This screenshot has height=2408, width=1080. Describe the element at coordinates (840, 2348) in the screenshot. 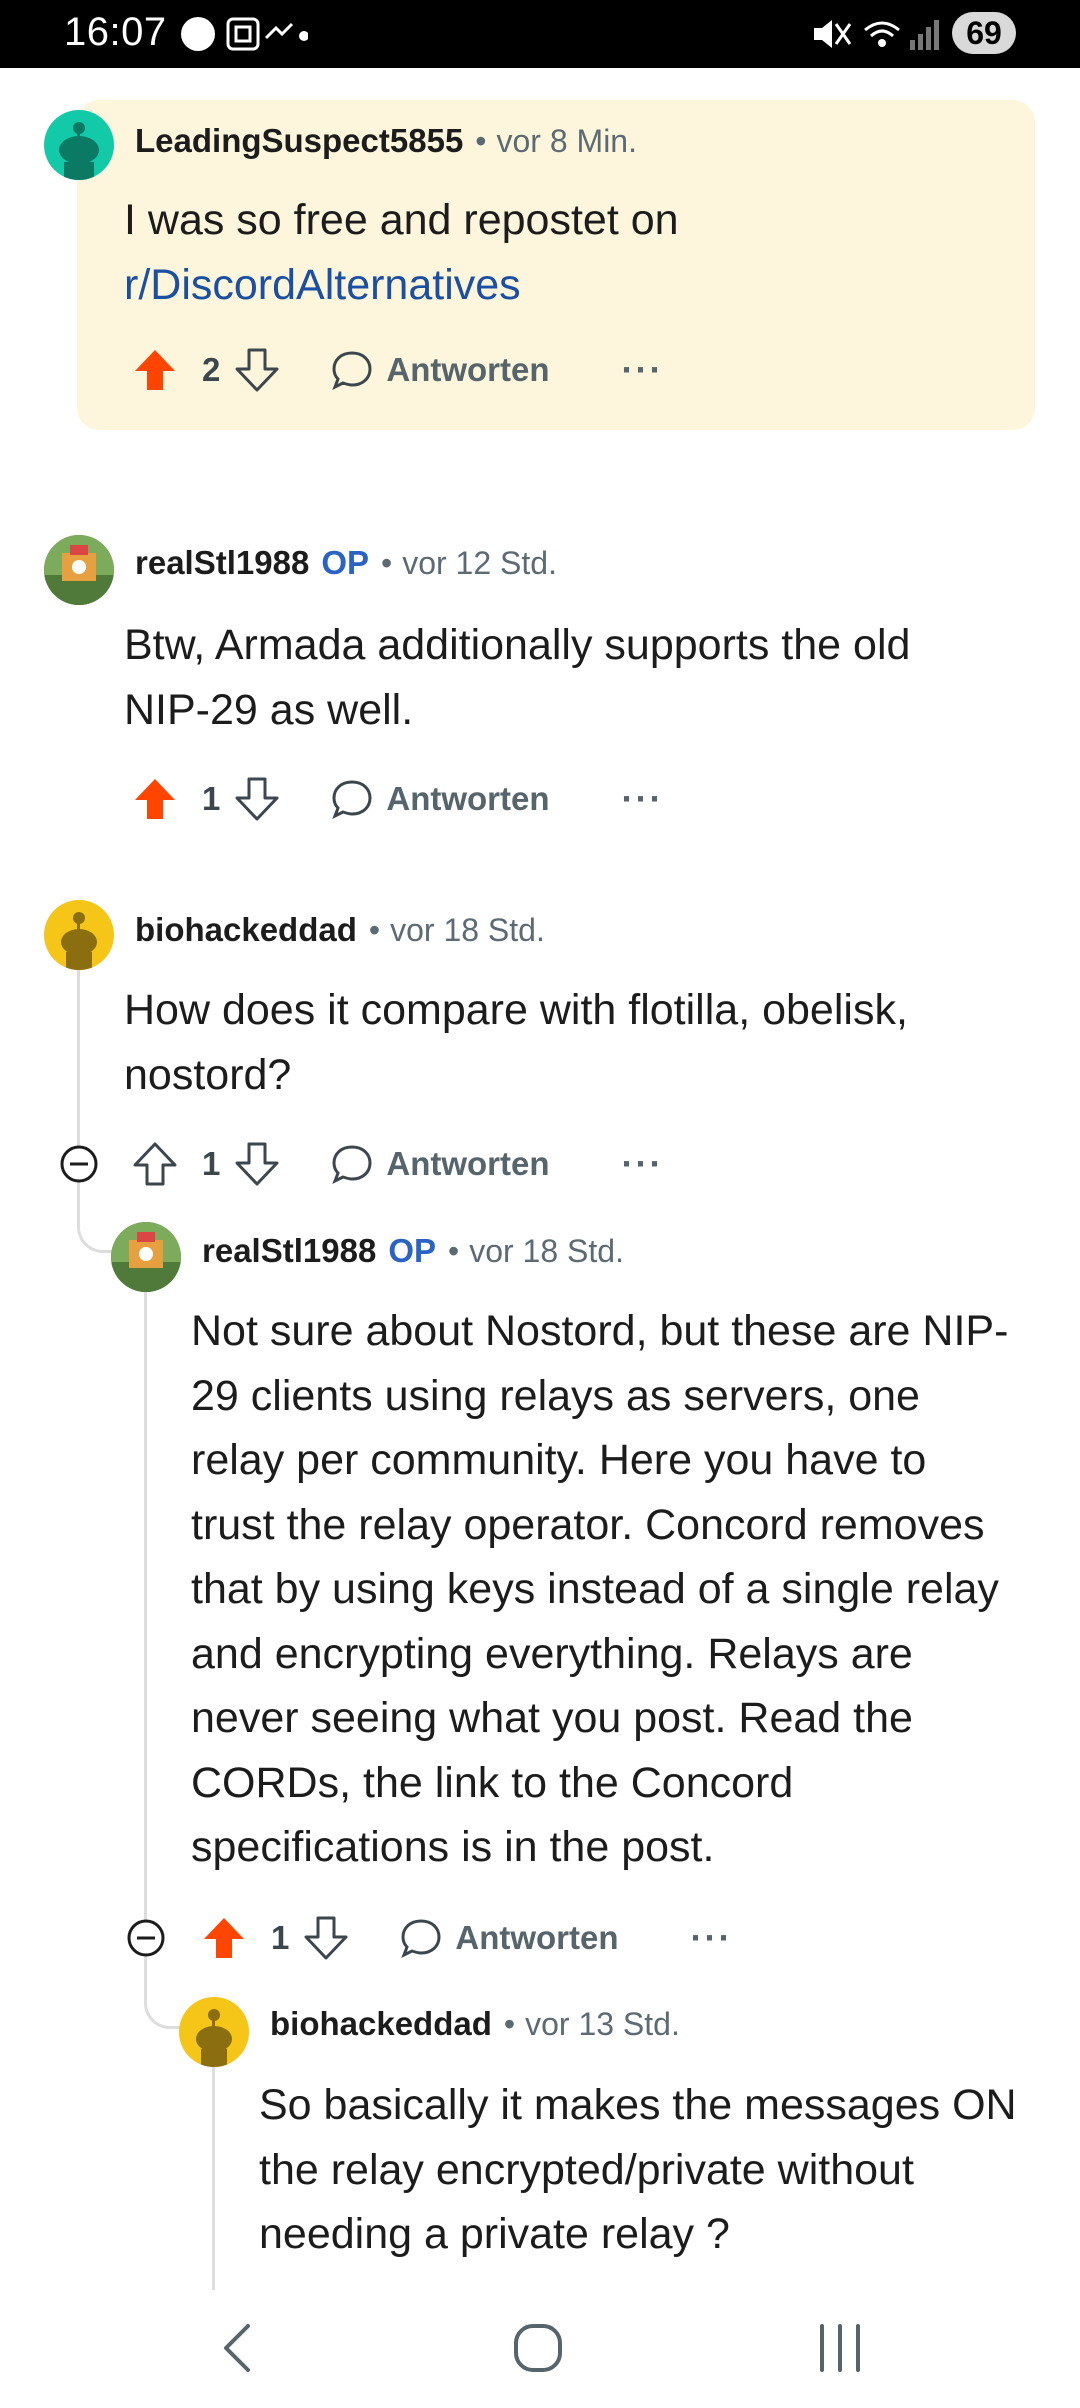

I see `recents-icon` at that location.